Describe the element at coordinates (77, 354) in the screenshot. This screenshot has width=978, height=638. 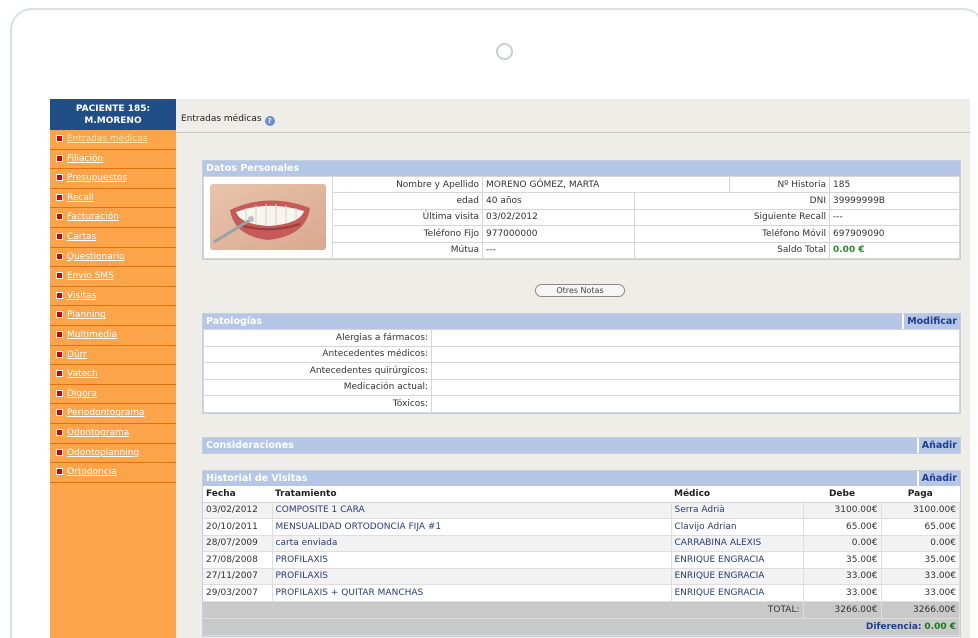
I see `sidebar-item-label: Dürr` at that location.